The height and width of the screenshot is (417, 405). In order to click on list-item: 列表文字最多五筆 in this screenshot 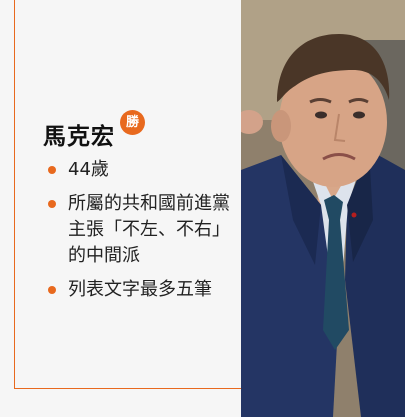, I will do `click(140, 290)`.